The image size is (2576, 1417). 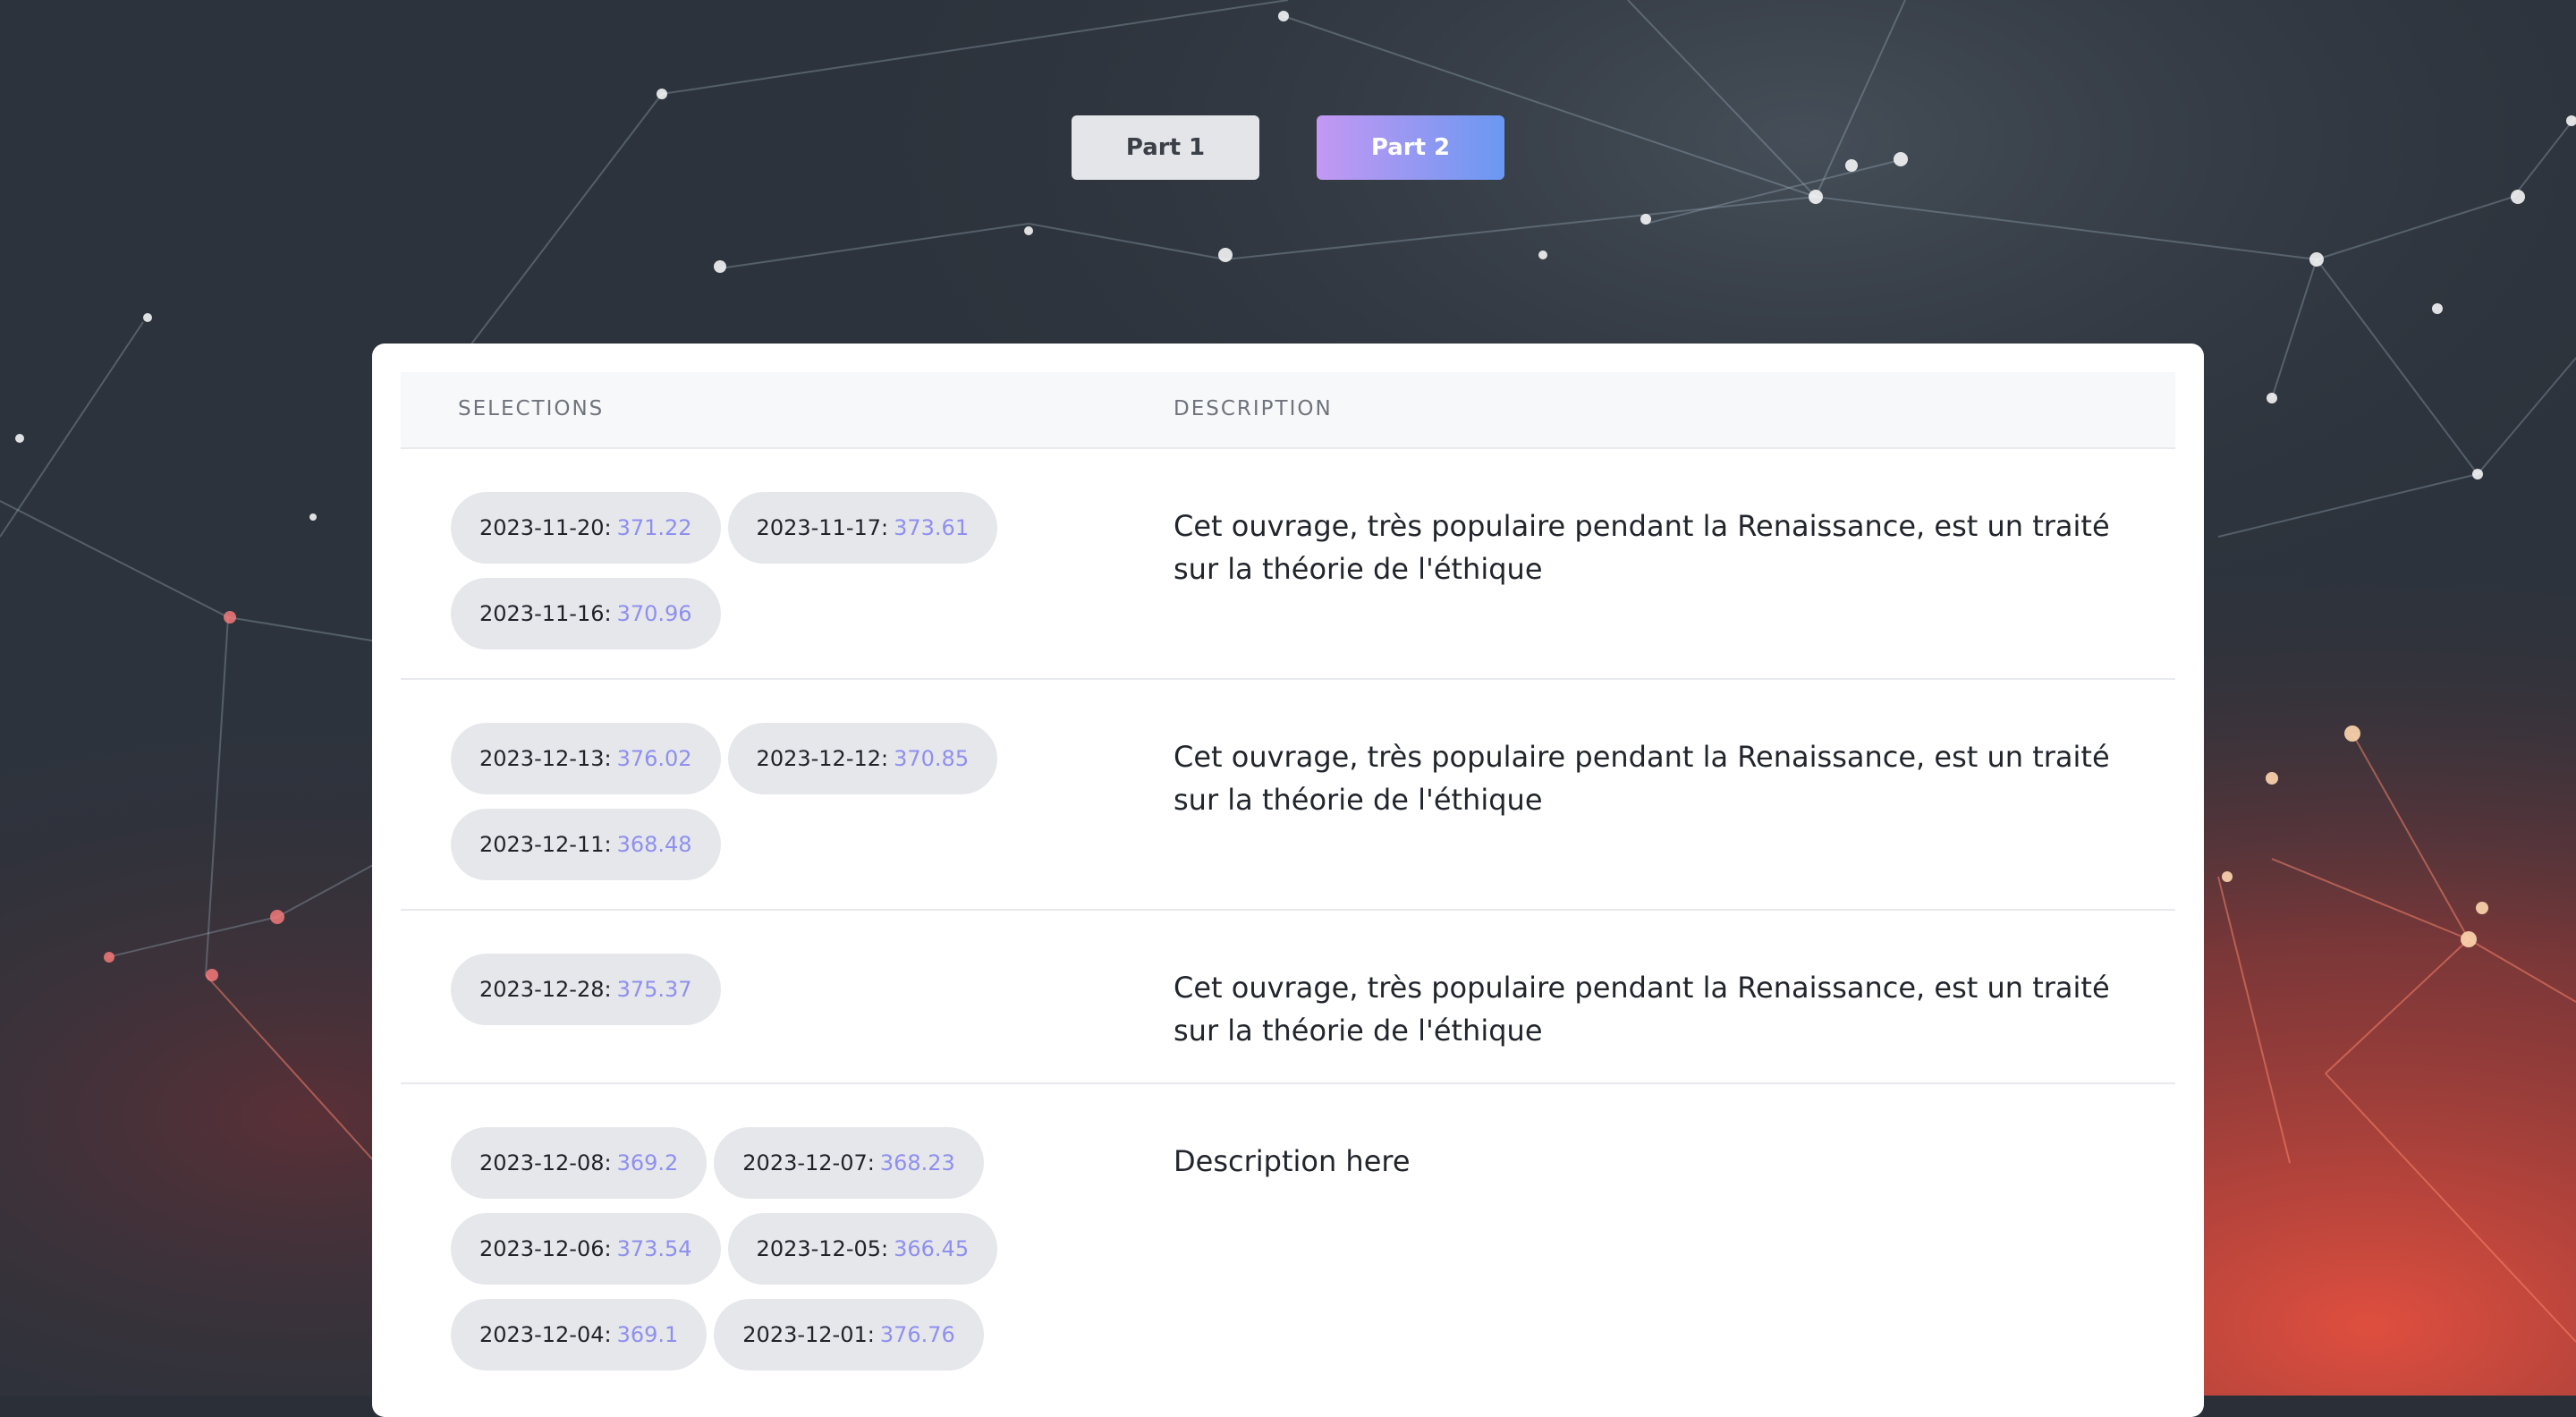 What do you see at coordinates (545, 990) in the screenshot?
I see `chip-date: 2023-12-28:` at bounding box center [545, 990].